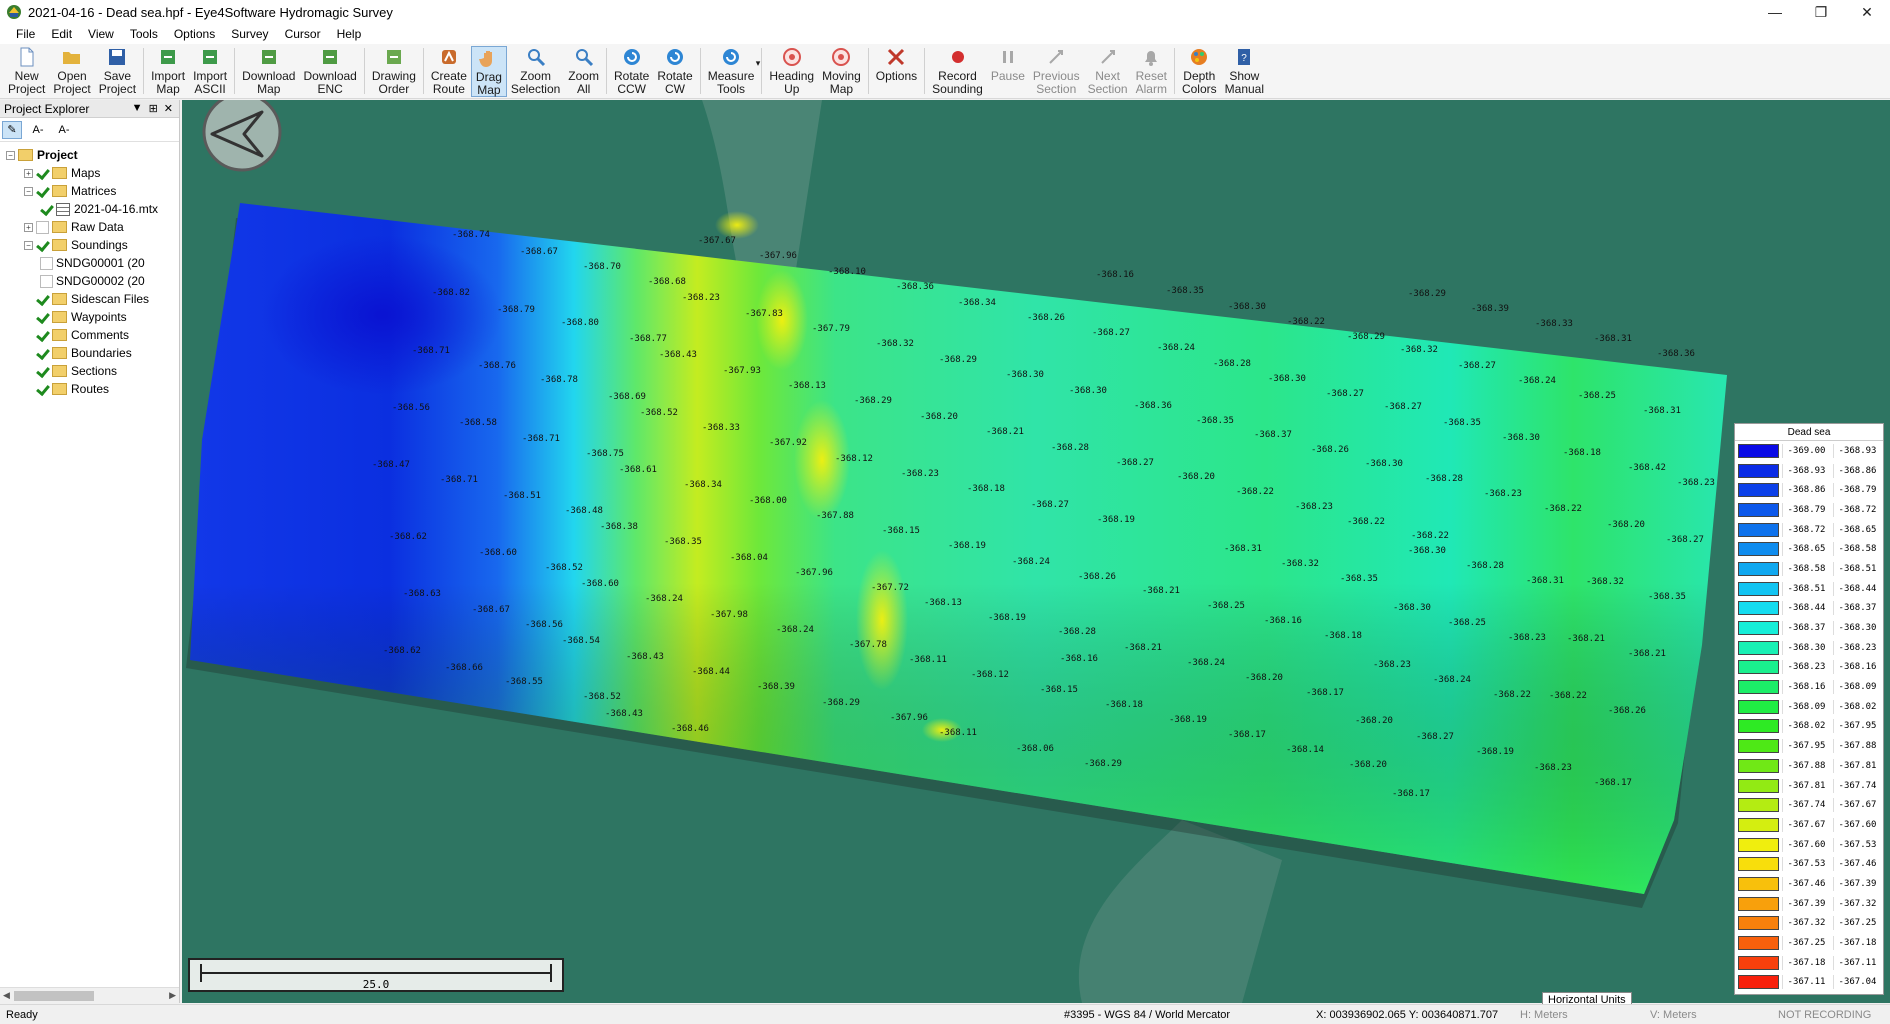 The height and width of the screenshot is (1024, 1890). What do you see at coordinates (1867, 12) in the screenshot?
I see `close-button: ✕` at bounding box center [1867, 12].